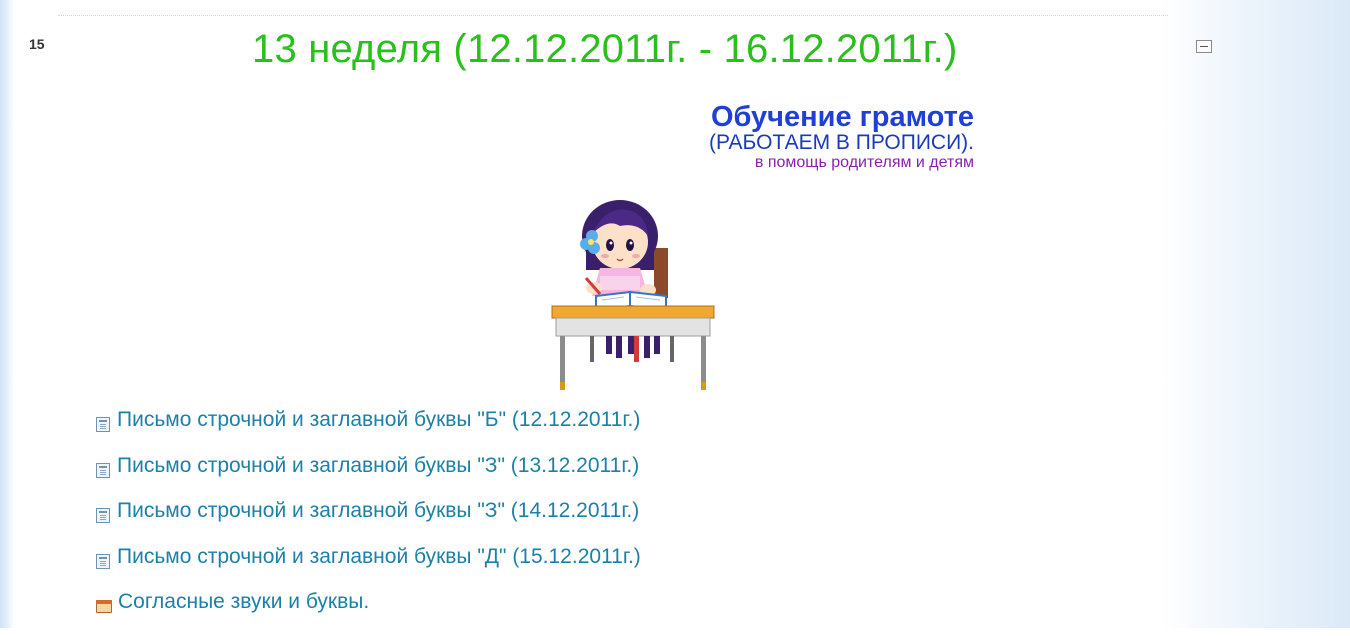 This screenshot has width=1350, height=636. What do you see at coordinates (1256, 314) in the screenshot?
I see `right-gradient` at bounding box center [1256, 314].